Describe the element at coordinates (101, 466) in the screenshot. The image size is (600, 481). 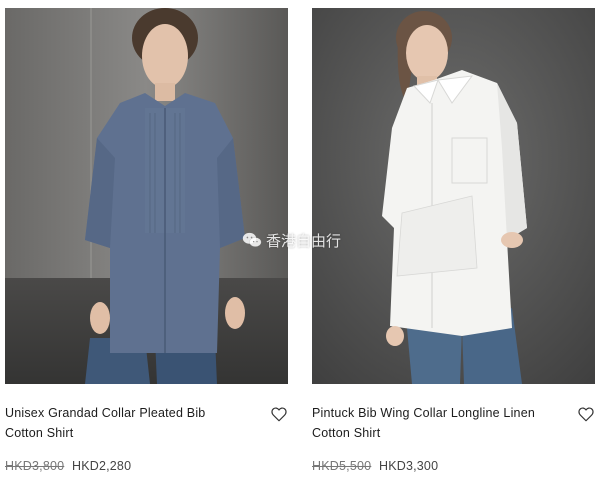
I see `sale-price: HKD2,280` at that location.